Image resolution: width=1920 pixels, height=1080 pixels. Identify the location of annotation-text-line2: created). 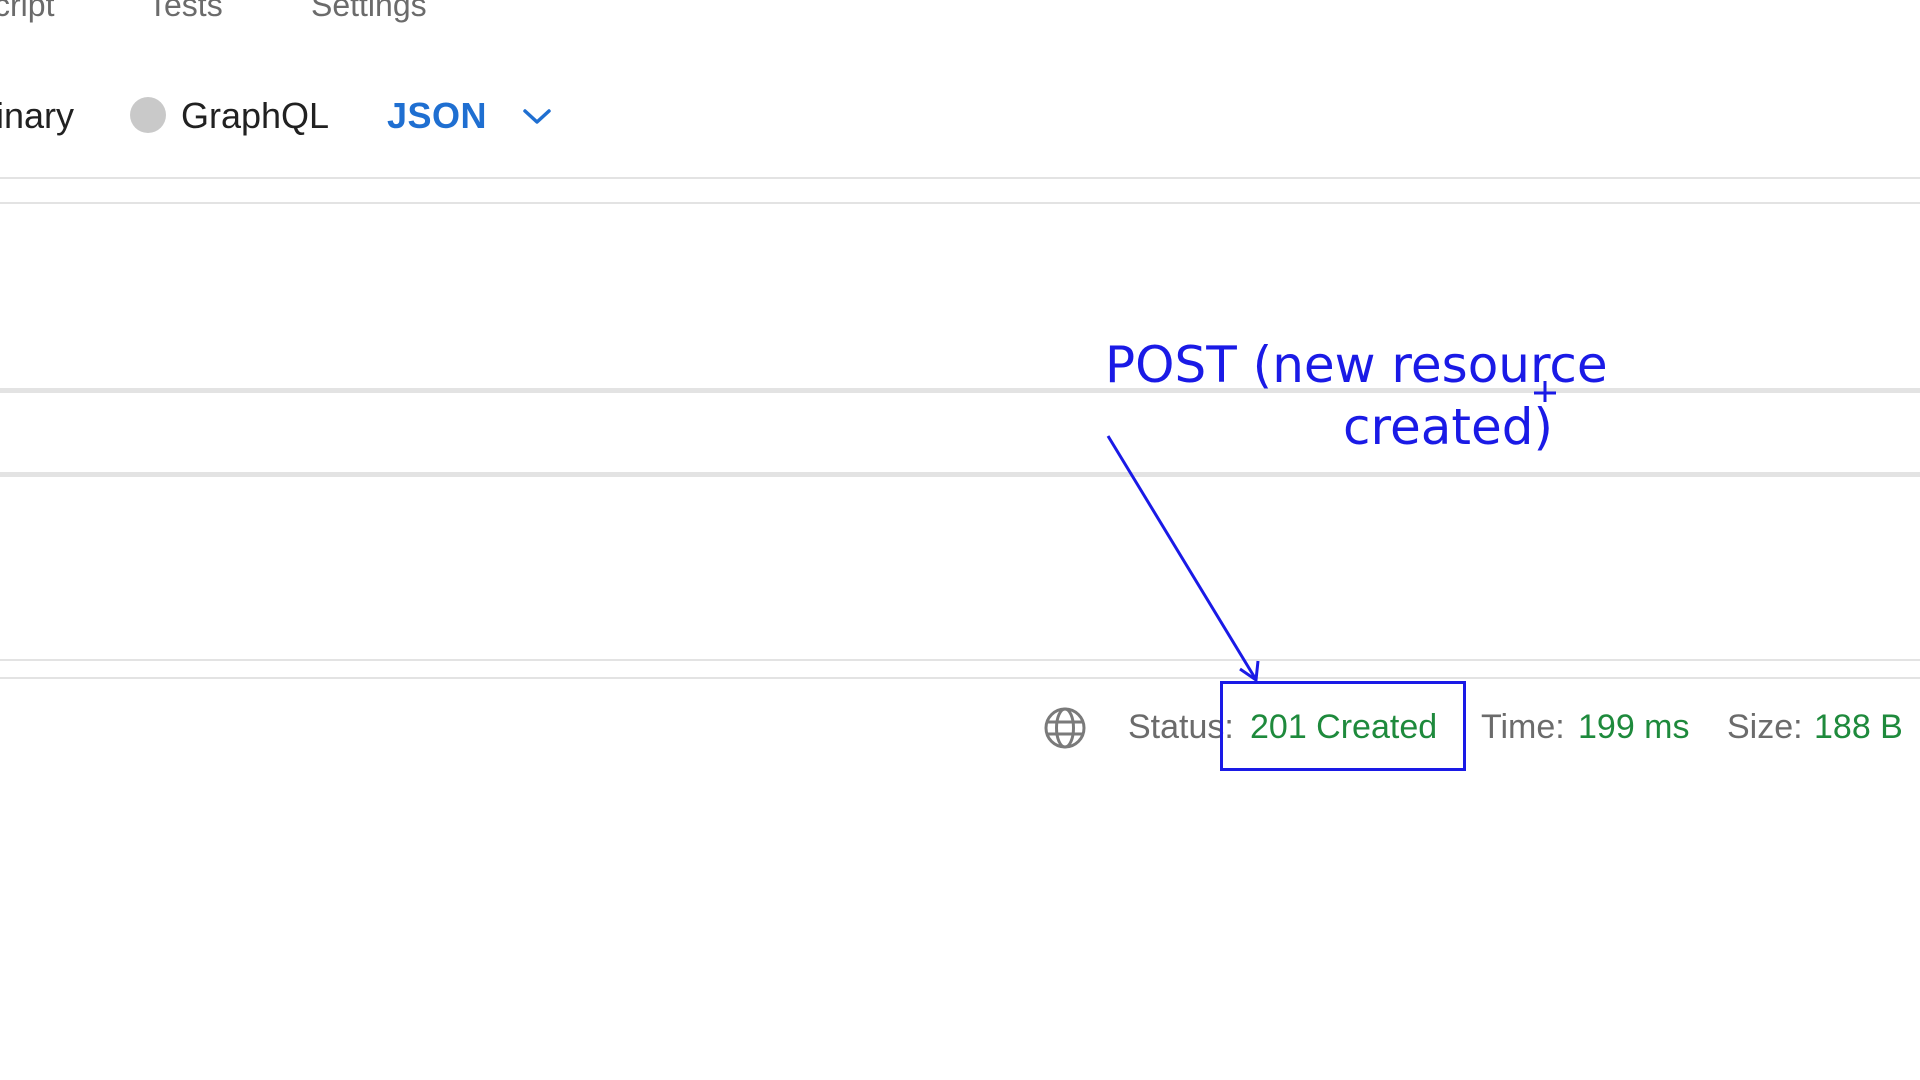
(1448, 427).